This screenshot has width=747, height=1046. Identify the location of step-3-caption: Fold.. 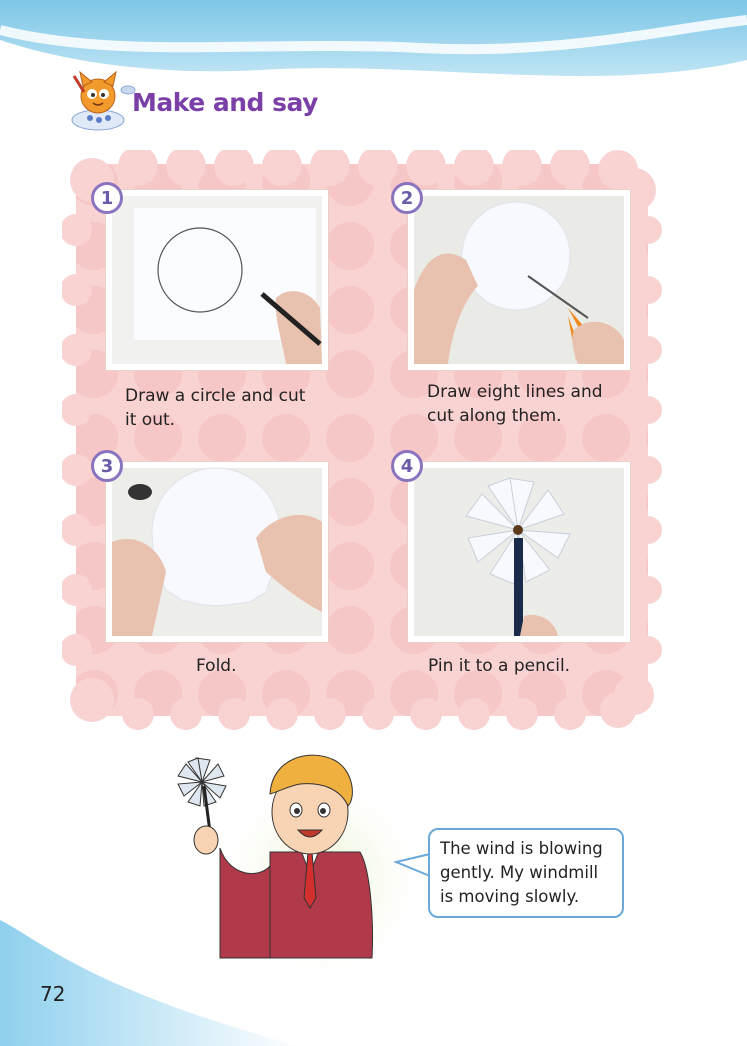
(216, 666).